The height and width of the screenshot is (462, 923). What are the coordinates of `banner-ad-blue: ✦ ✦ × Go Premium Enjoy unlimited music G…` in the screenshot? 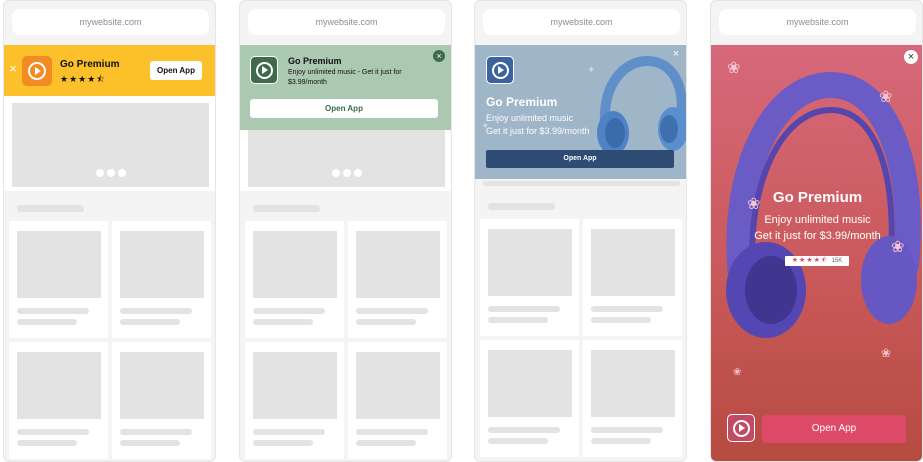 It's located at (580, 112).